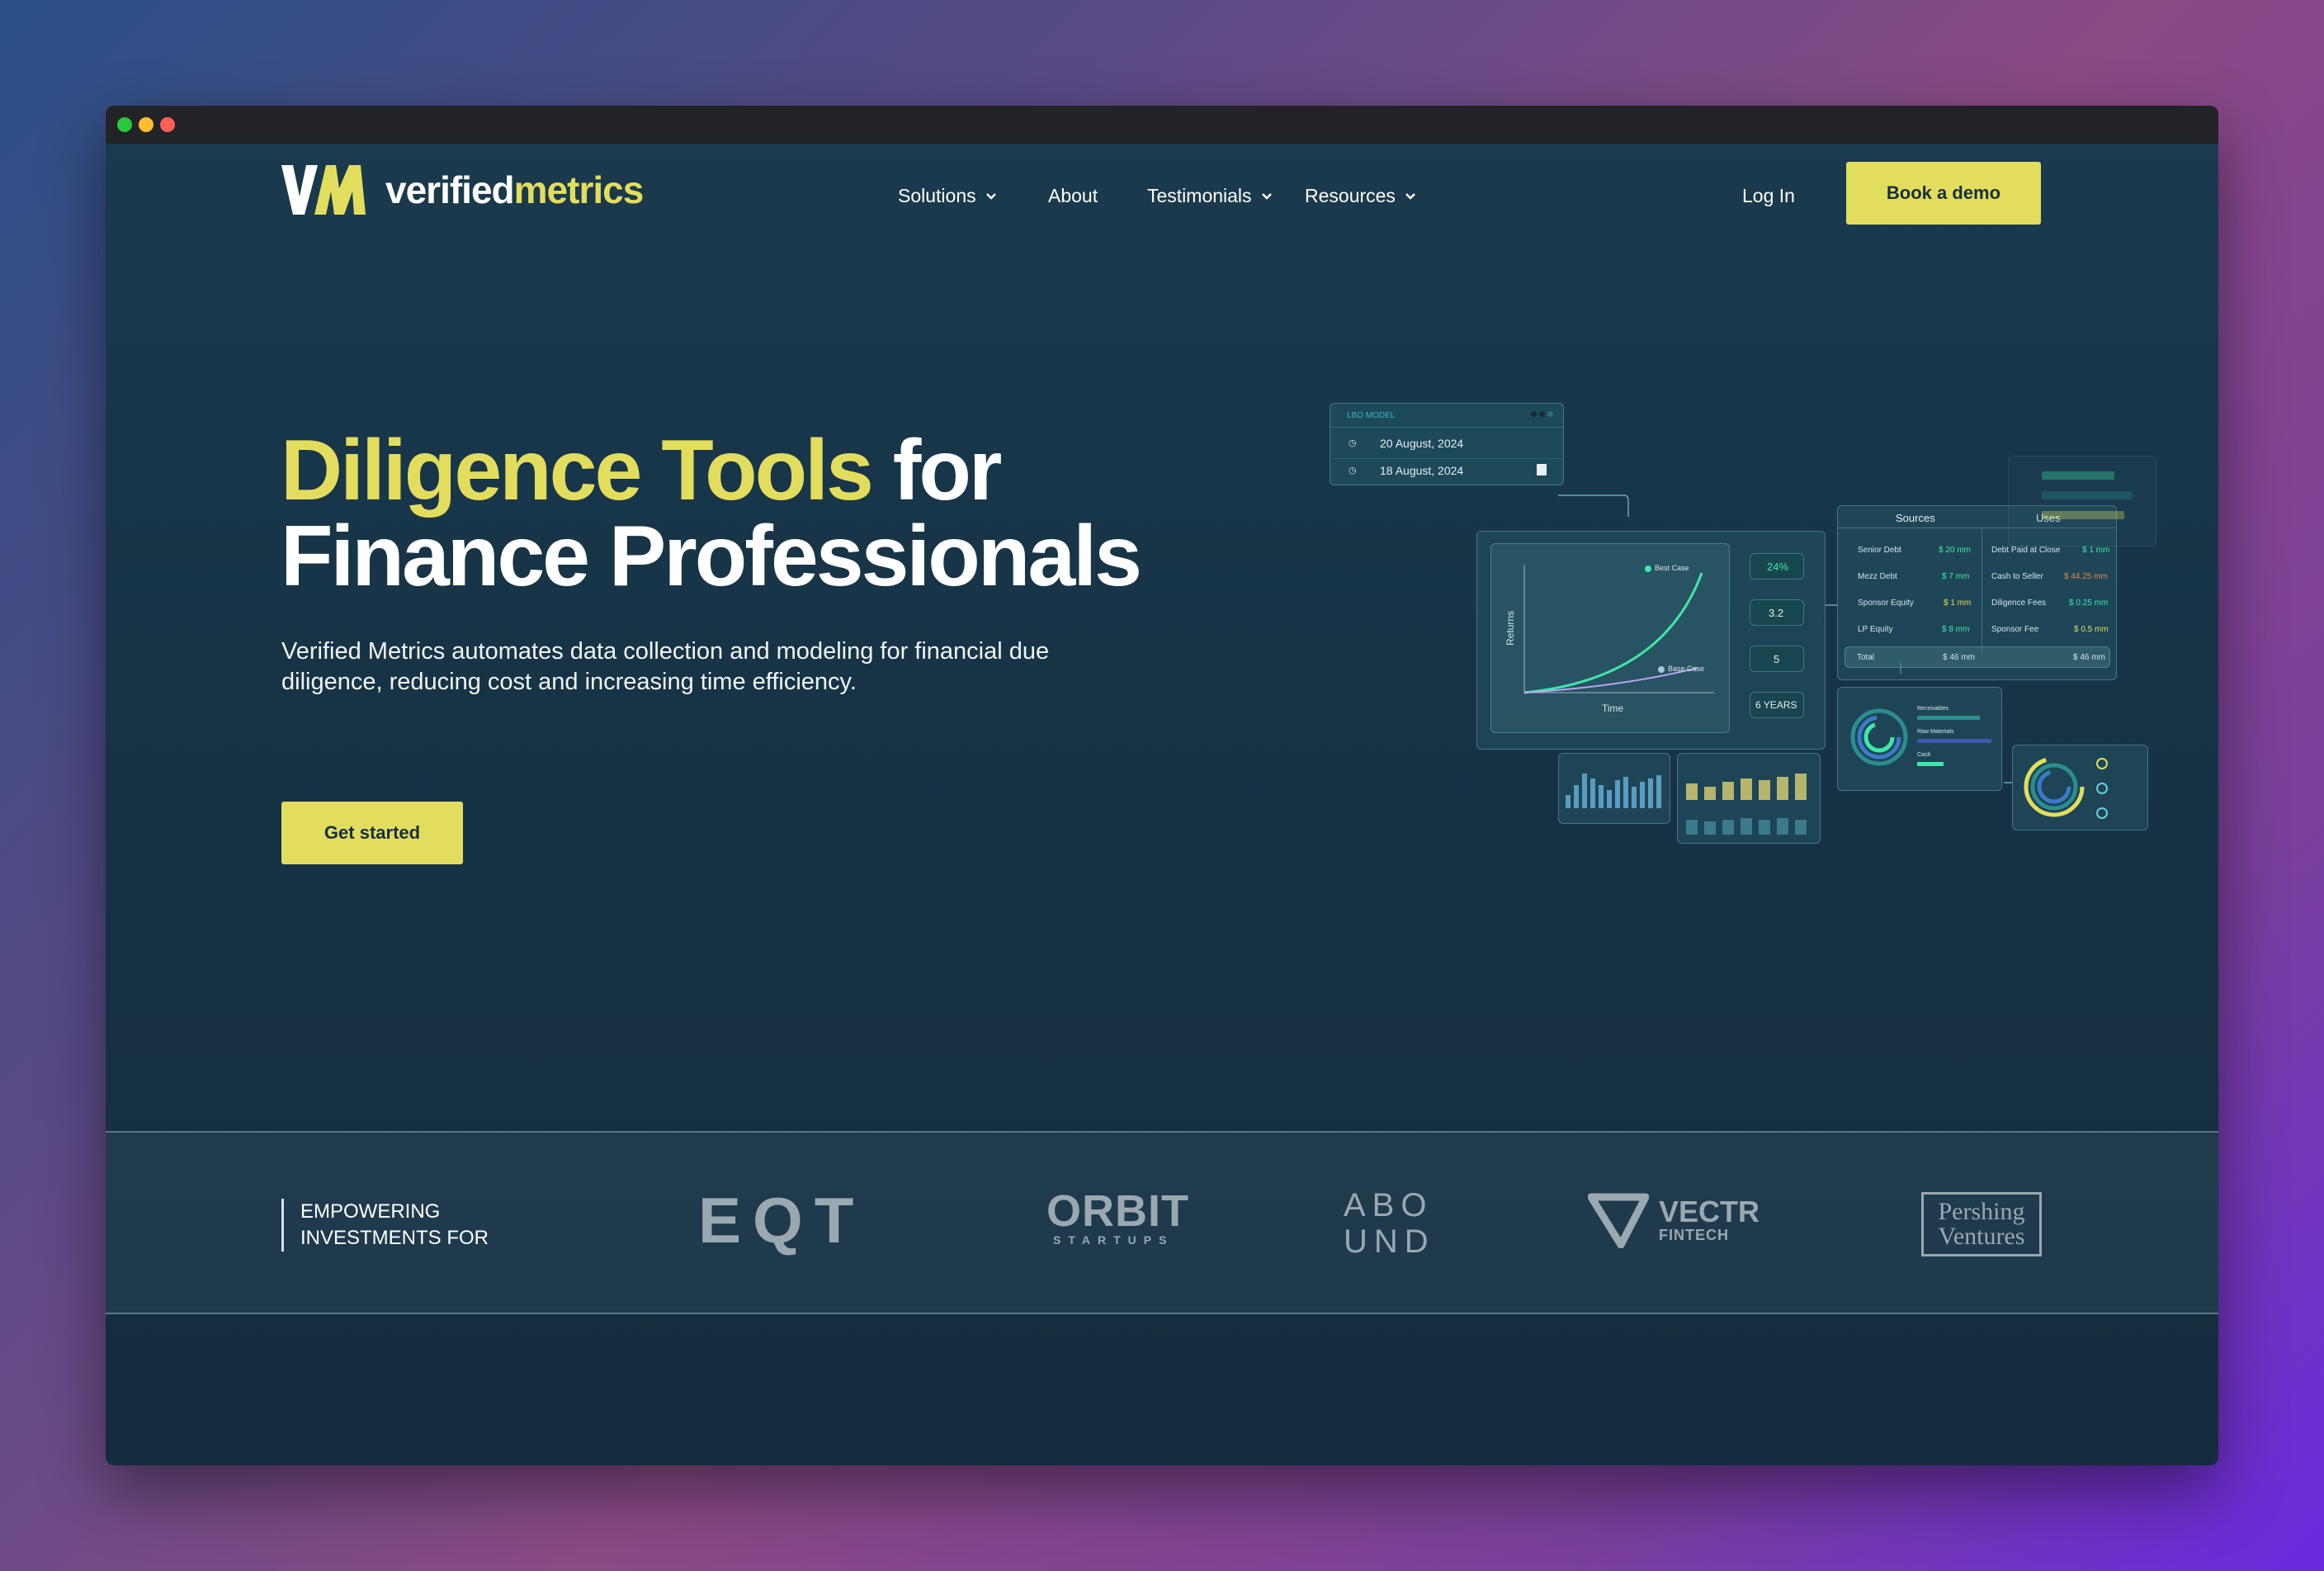  I want to click on metric-irr: 24%, so click(1777, 566).